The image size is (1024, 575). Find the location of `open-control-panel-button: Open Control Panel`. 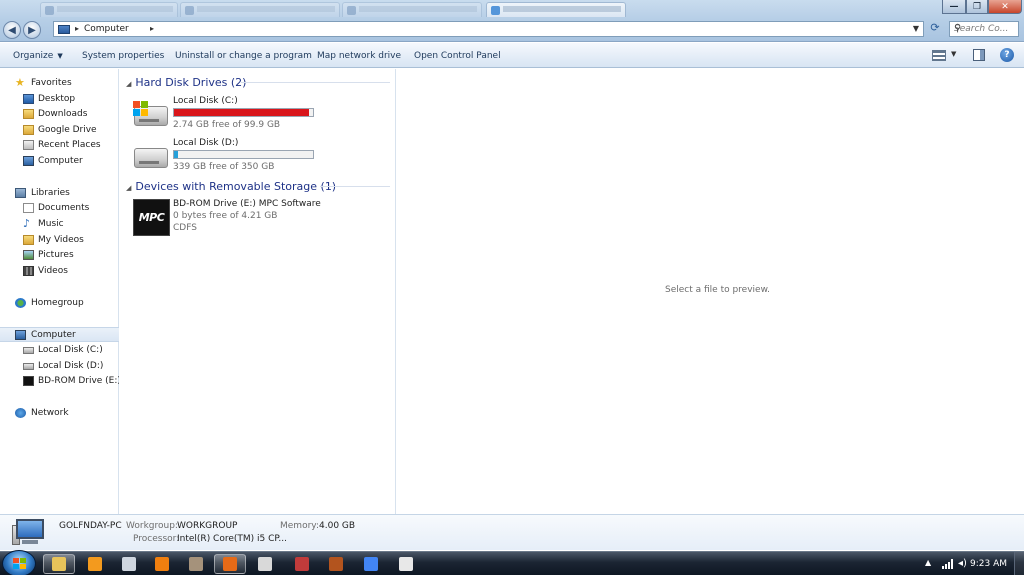

open-control-panel-button: Open Control Panel is located at coordinates (457, 56).